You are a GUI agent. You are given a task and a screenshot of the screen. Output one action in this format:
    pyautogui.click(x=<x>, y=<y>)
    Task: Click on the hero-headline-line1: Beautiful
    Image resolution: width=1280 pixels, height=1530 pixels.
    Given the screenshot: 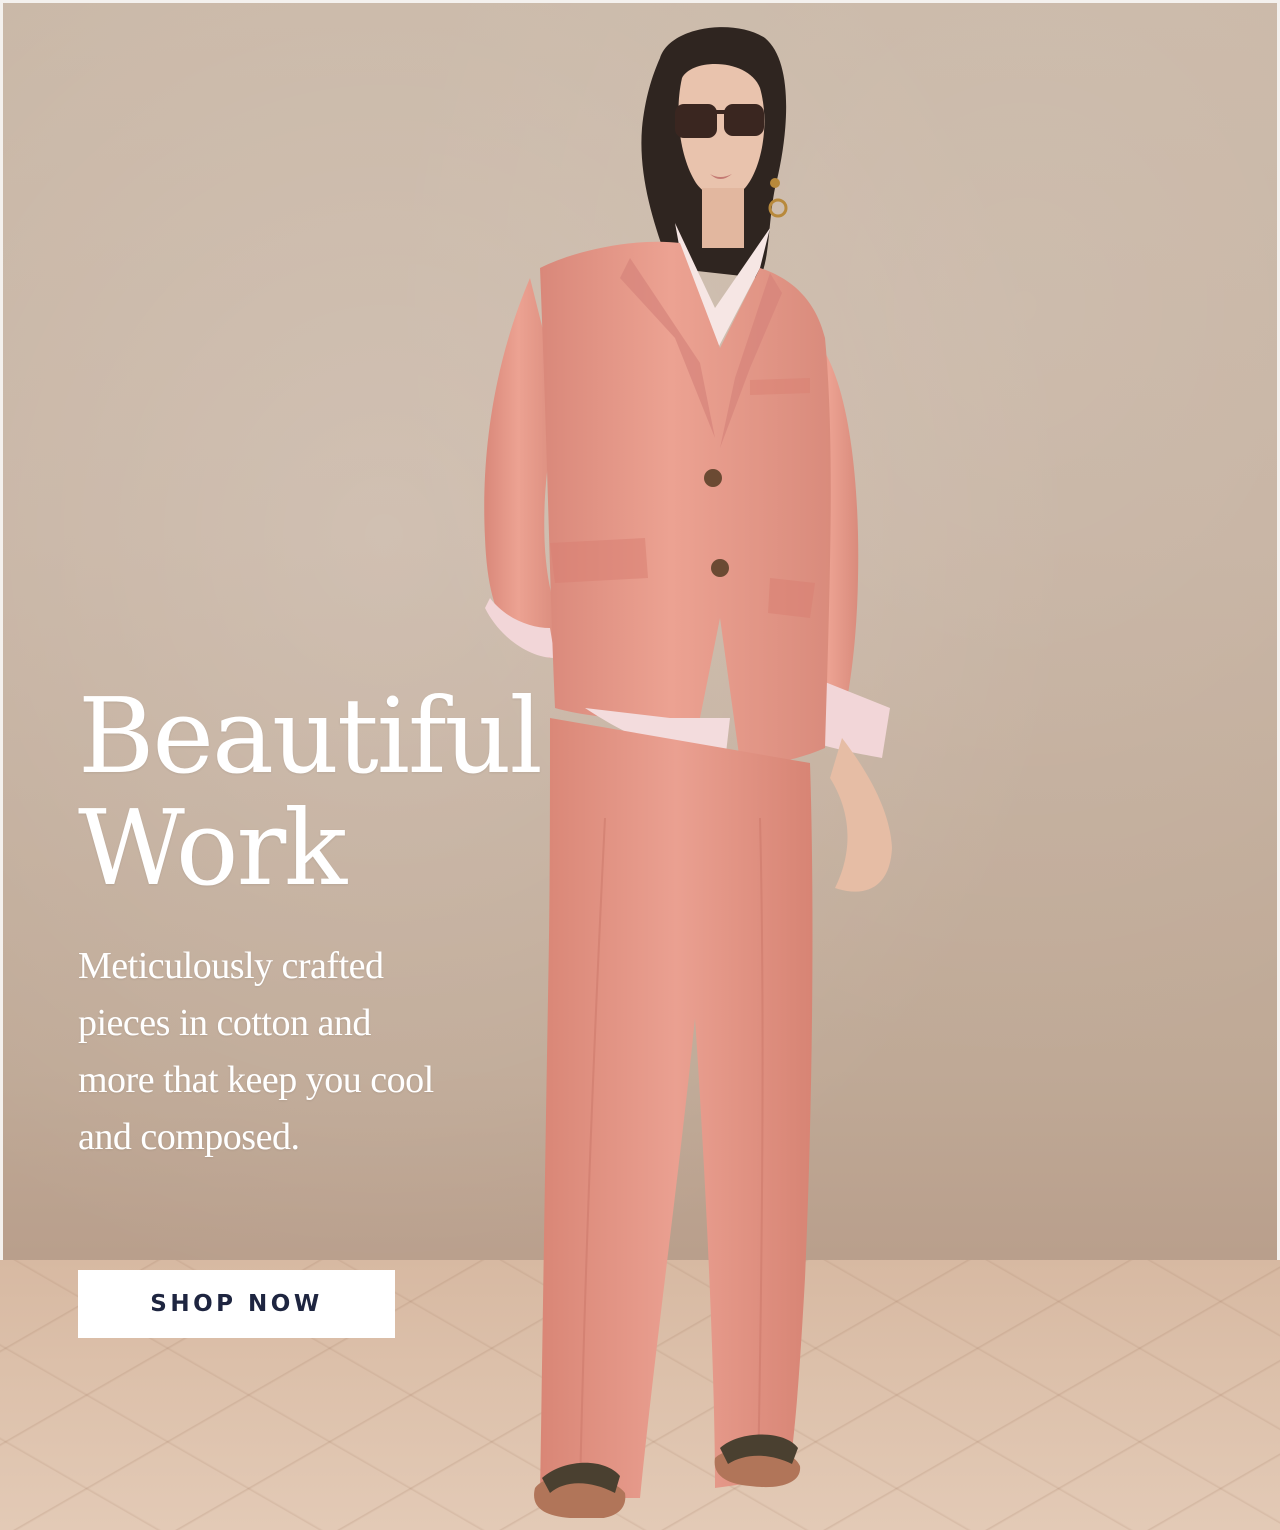 What is the action you would take?
    pyautogui.click(x=310, y=736)
    